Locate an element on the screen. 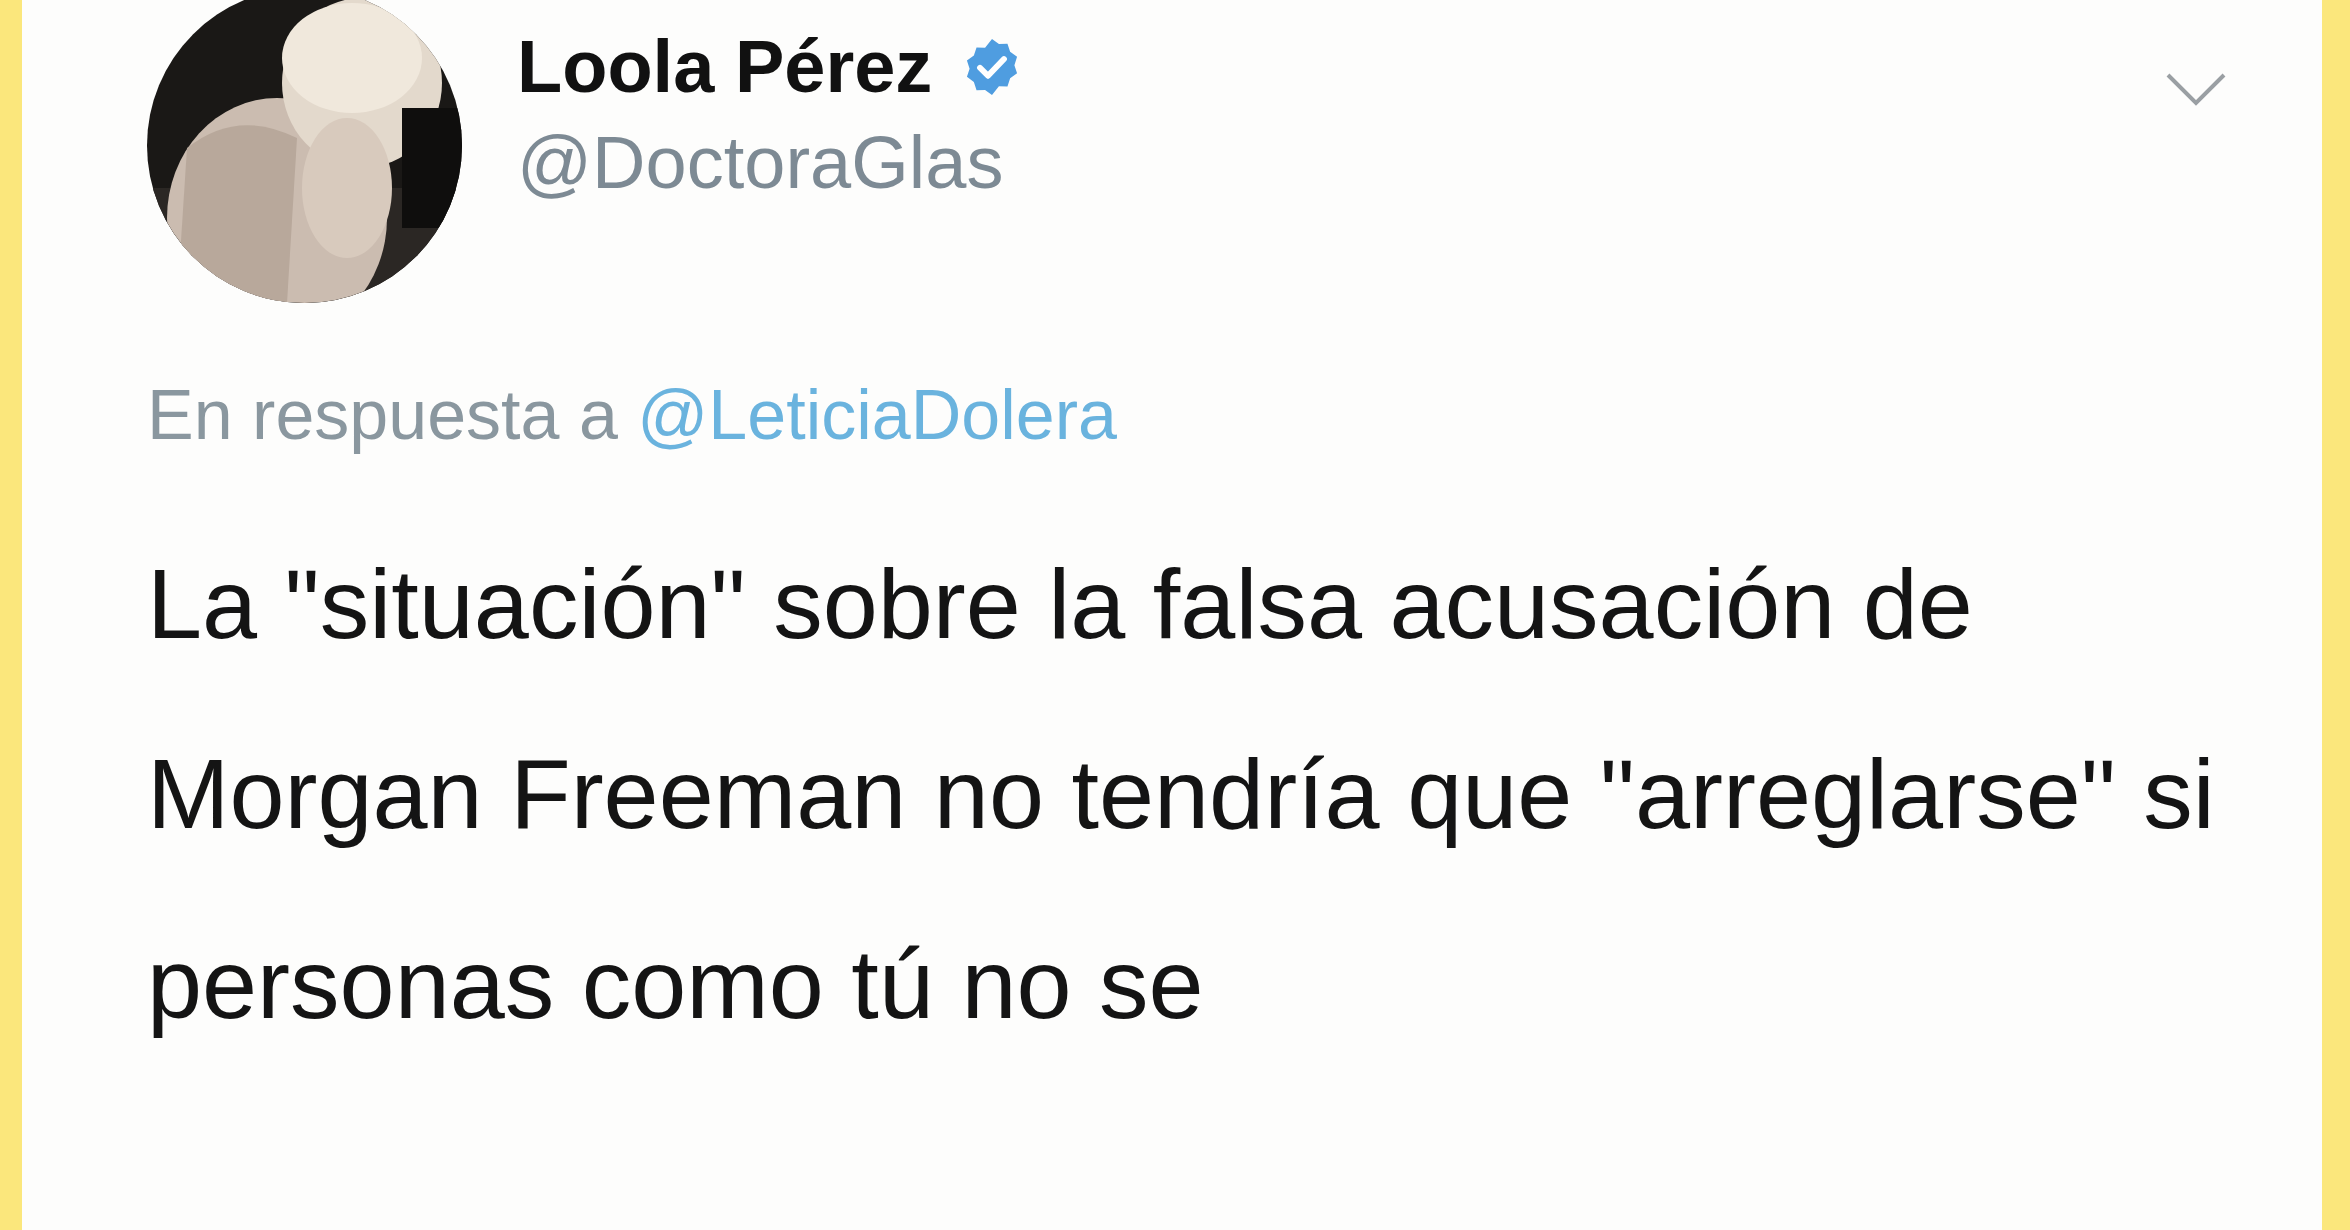 Image resolution: width=2350 pixels, height=1230 pixels. author-name: Loola Pérez is located at coordinates (725, 67).